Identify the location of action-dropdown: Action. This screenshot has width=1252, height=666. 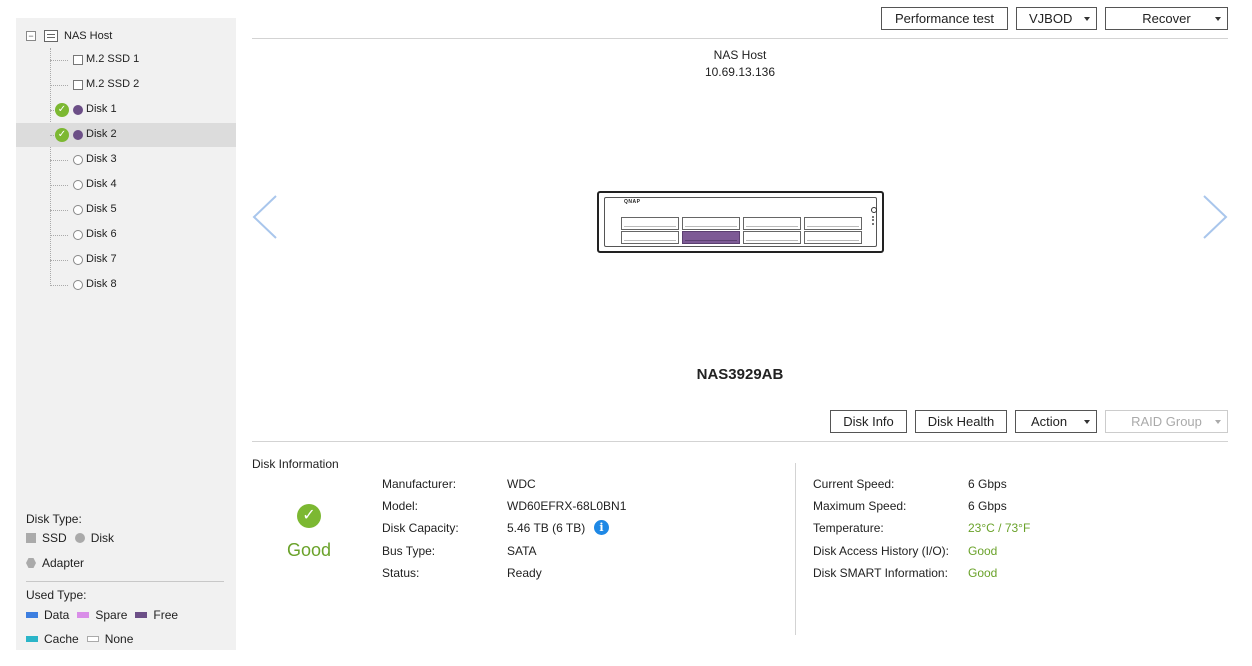
(1056, 421).